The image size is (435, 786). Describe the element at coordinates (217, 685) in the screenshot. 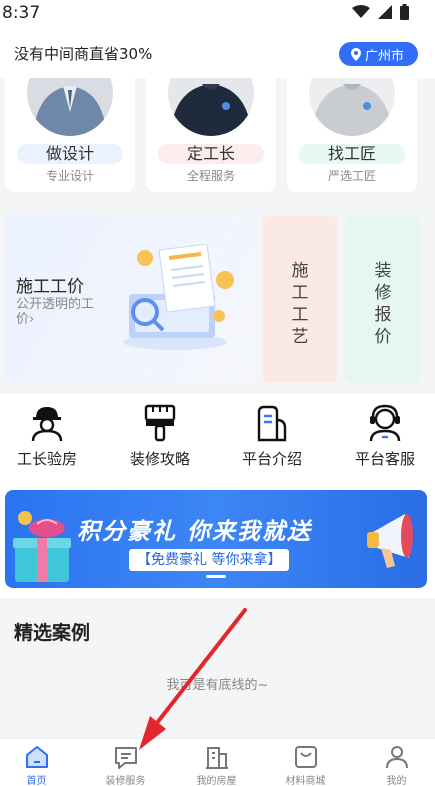

I see `end-of-list-text: 我可是有底线的~` at that location.